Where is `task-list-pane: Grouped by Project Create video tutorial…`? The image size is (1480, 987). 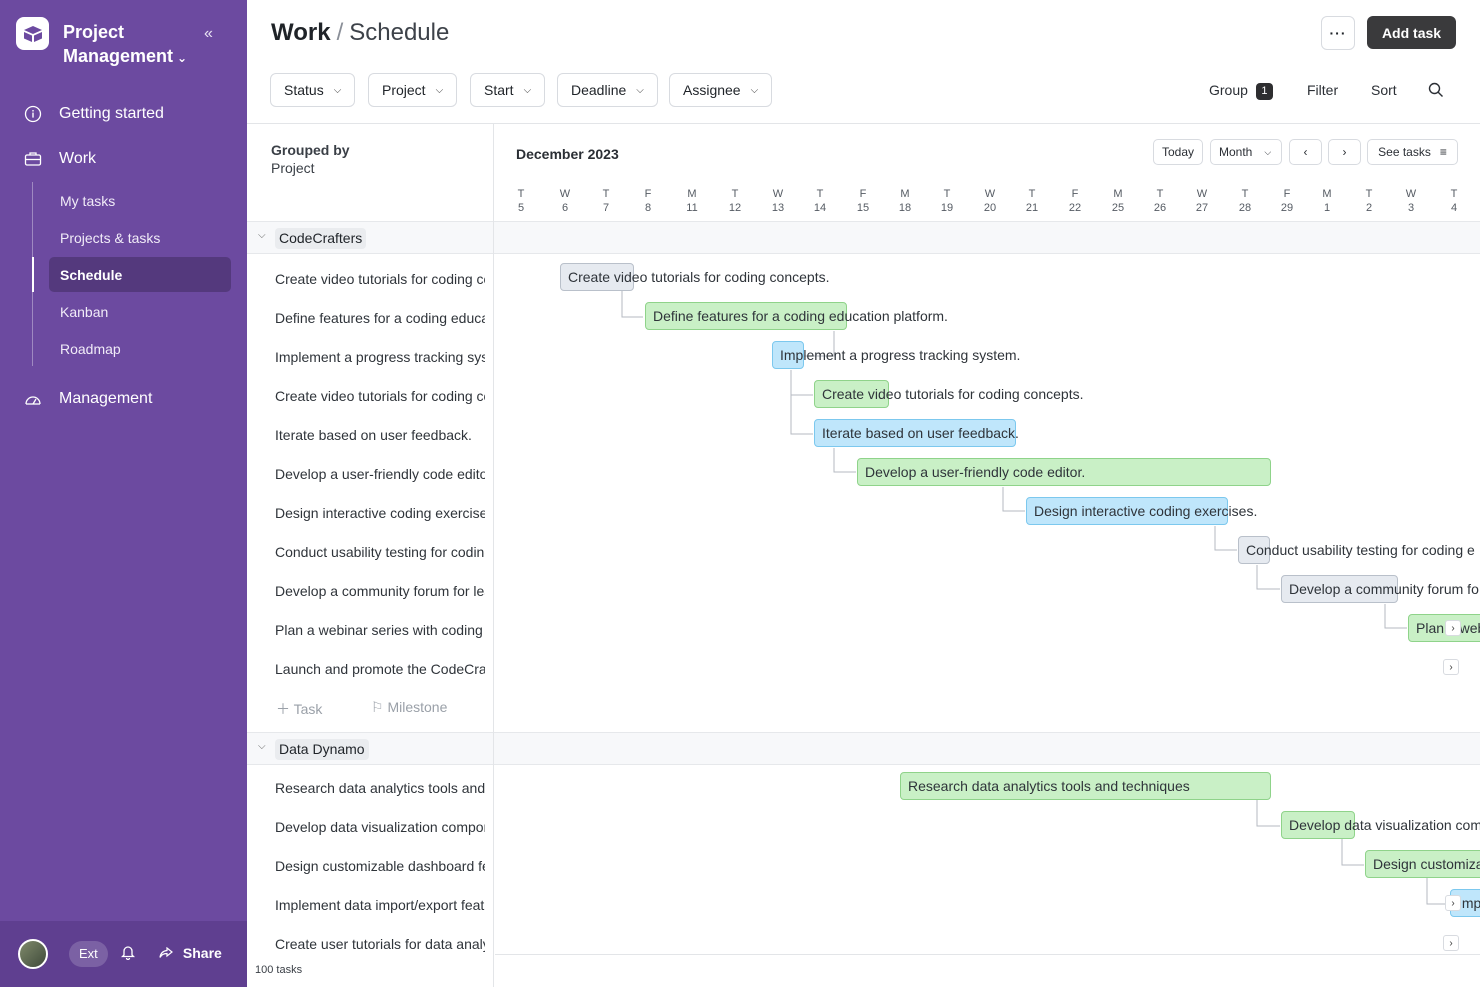
task-list-pane: Grouped by Project Create video tutorial… is located at coordinates (370, 555).